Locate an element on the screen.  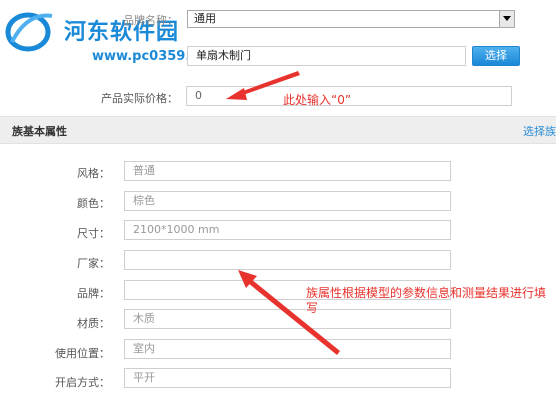
price-annotation: 此处输入“0” is located at coordinates (317, 100).